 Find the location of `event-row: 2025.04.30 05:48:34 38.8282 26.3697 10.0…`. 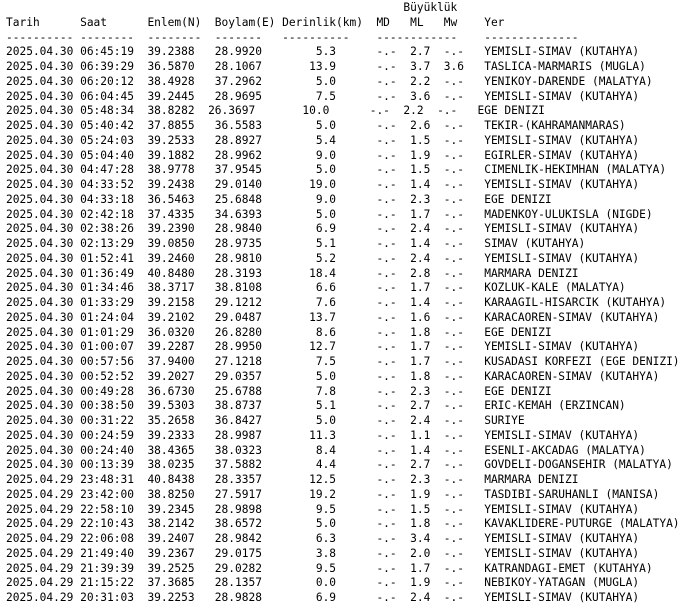

event-row: 2025.04.30 05:48:34 38.8282 26.3697 10.0… is located at coordinates (275, 111).